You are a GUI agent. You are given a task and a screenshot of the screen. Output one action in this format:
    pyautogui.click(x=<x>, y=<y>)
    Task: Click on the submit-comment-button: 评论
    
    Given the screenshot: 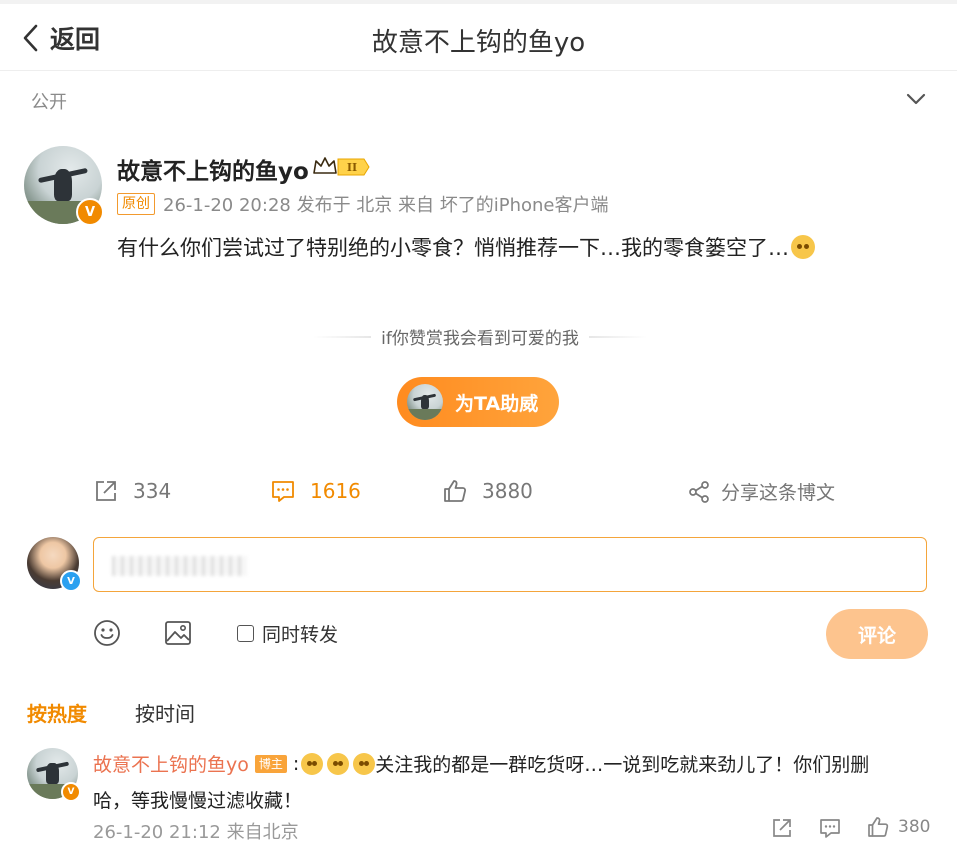 What is the action you would take?
    pyautogui.click(x=877, y=634)
    